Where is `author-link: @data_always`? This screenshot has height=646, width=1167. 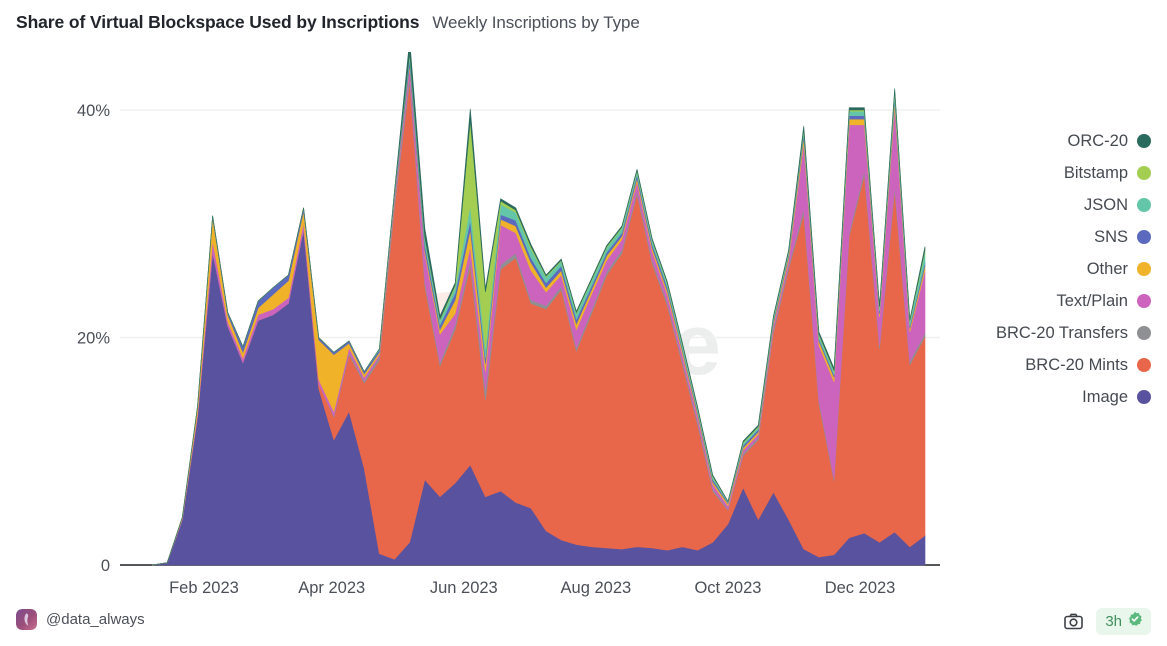
author-link: @data_always is located at coordinates (80, 619).